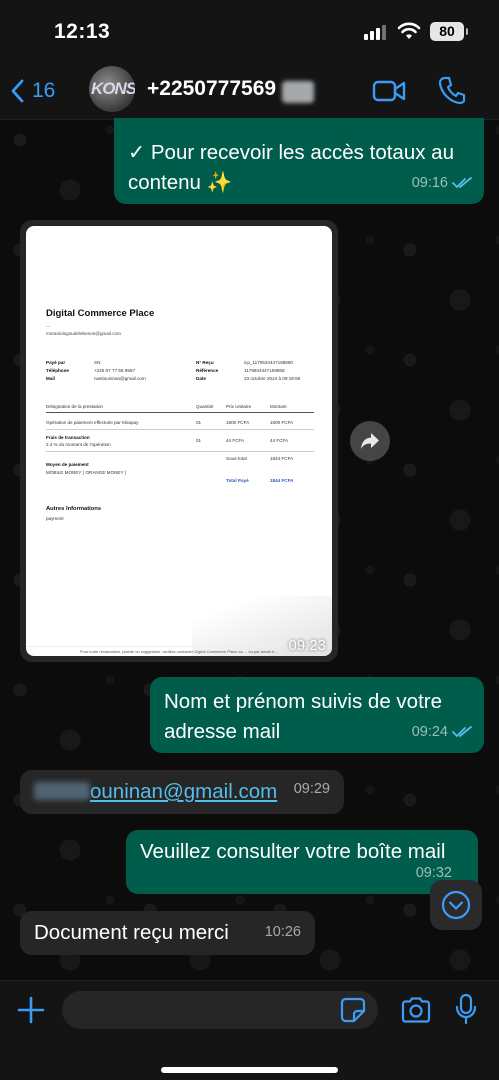 Image resolution: width=499 pixels, height=1080 pixels. What do you see at coordinates (279, 440) in the screenshot?
I see `receipt-row2-amount: 44 FCFA` at bounding box center [279, 440].